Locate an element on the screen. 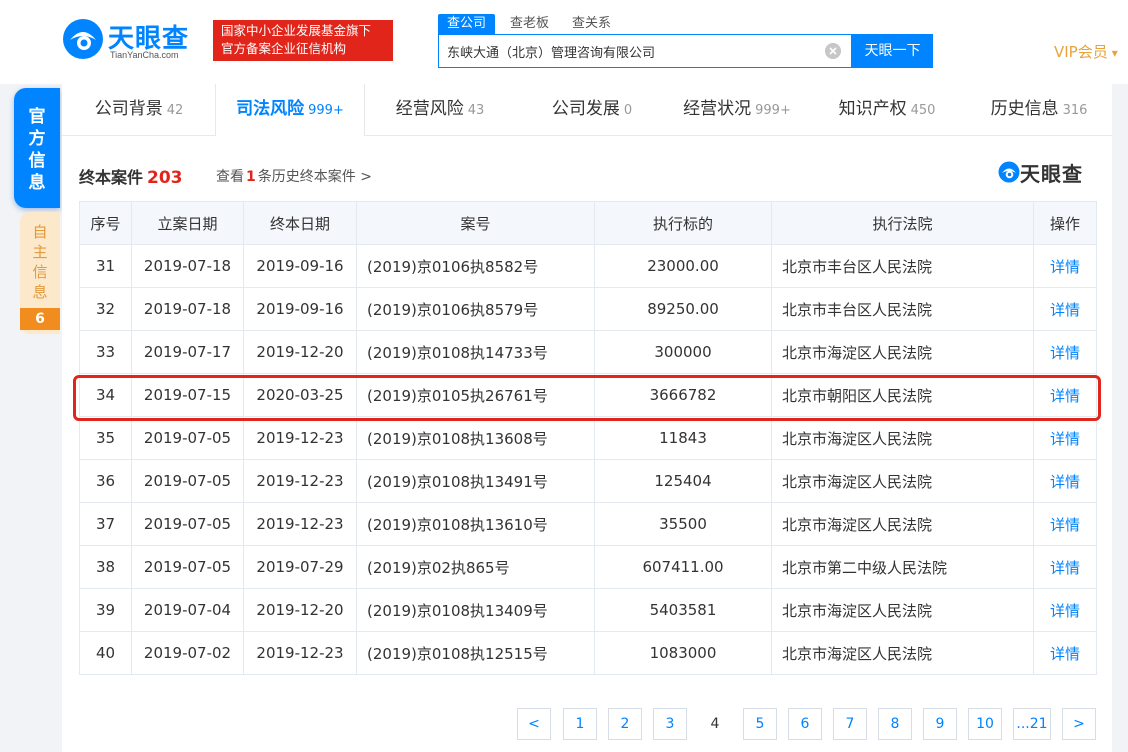 The width and height of the screenshot is (1128, 752). pagination-page-3: 3 is located at coordinates (670, 724).